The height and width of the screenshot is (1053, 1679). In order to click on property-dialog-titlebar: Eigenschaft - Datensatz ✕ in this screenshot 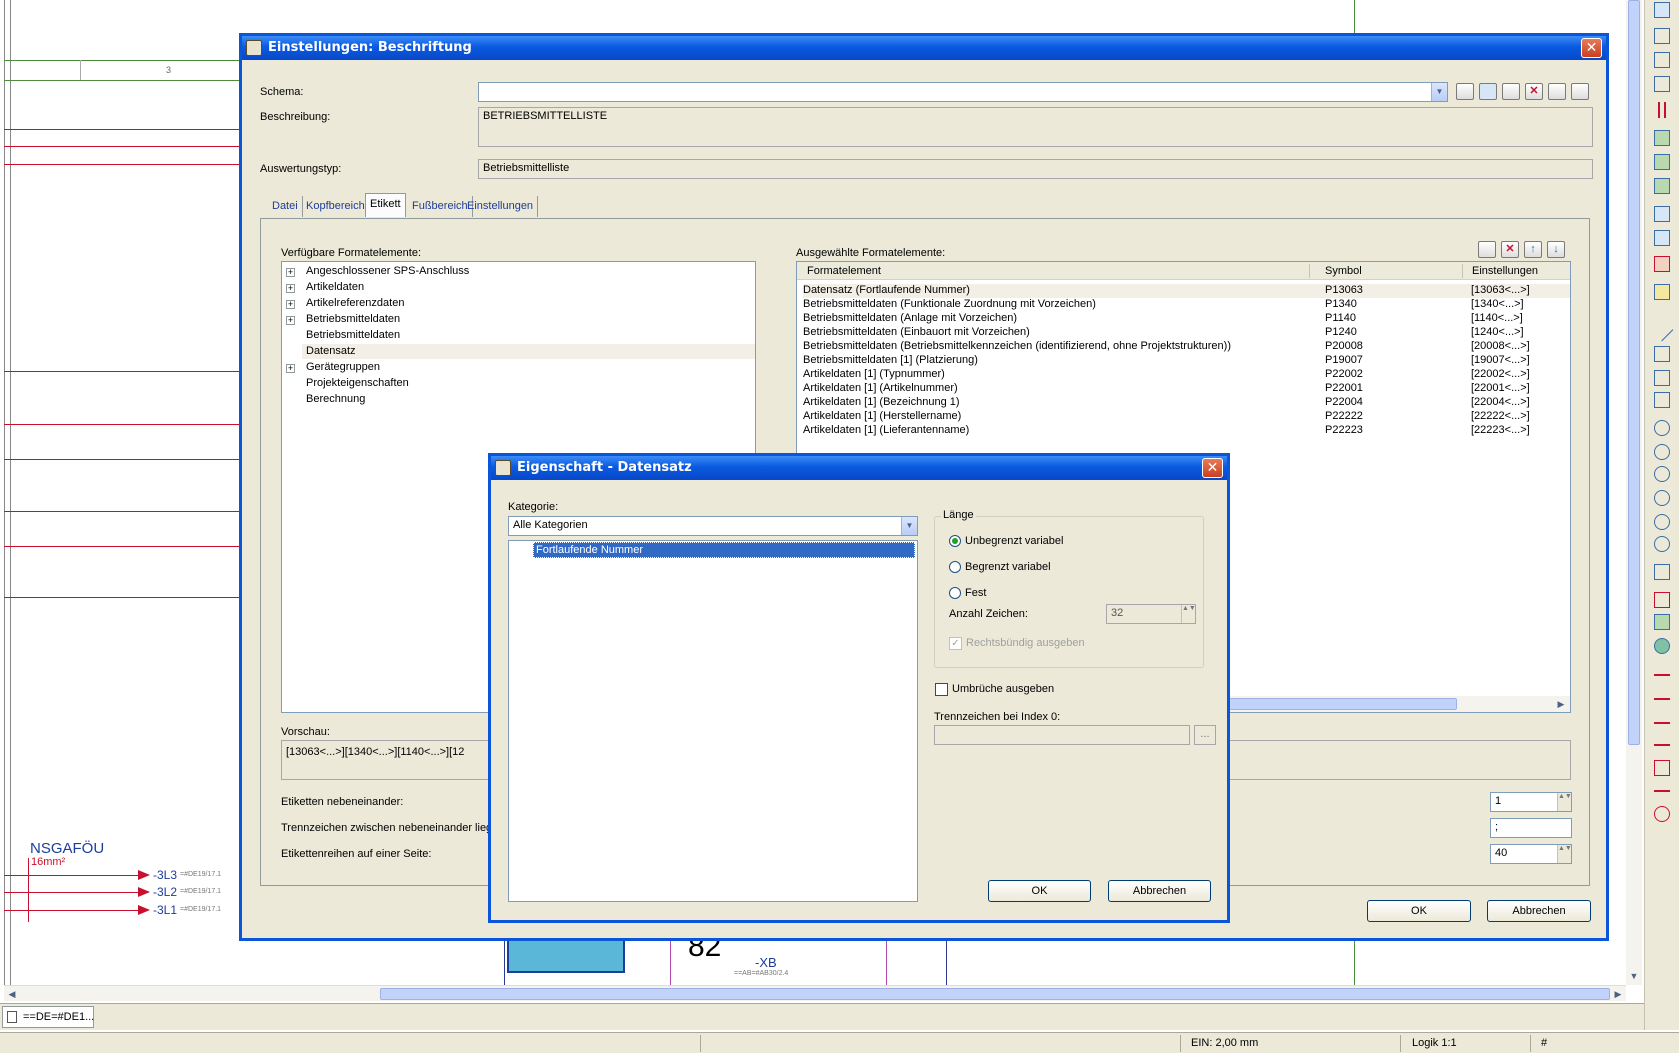, I will do `click(859, 468)`.